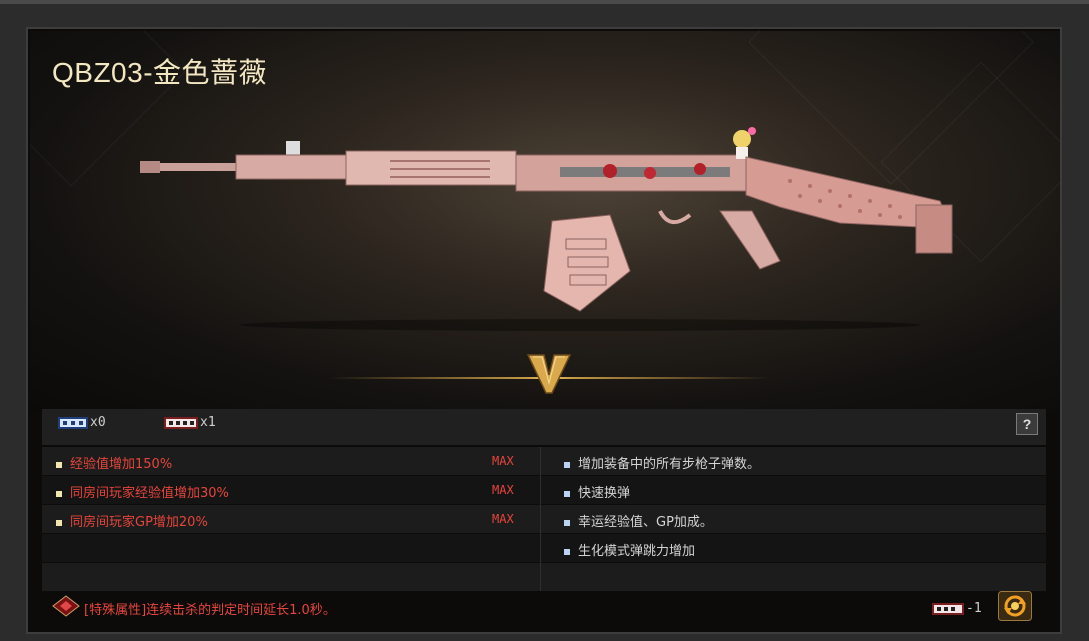 The width and height of the screenshot is (1089, 641). I want to click on attribute-text: 经验值增加150%, so click(121, 464).